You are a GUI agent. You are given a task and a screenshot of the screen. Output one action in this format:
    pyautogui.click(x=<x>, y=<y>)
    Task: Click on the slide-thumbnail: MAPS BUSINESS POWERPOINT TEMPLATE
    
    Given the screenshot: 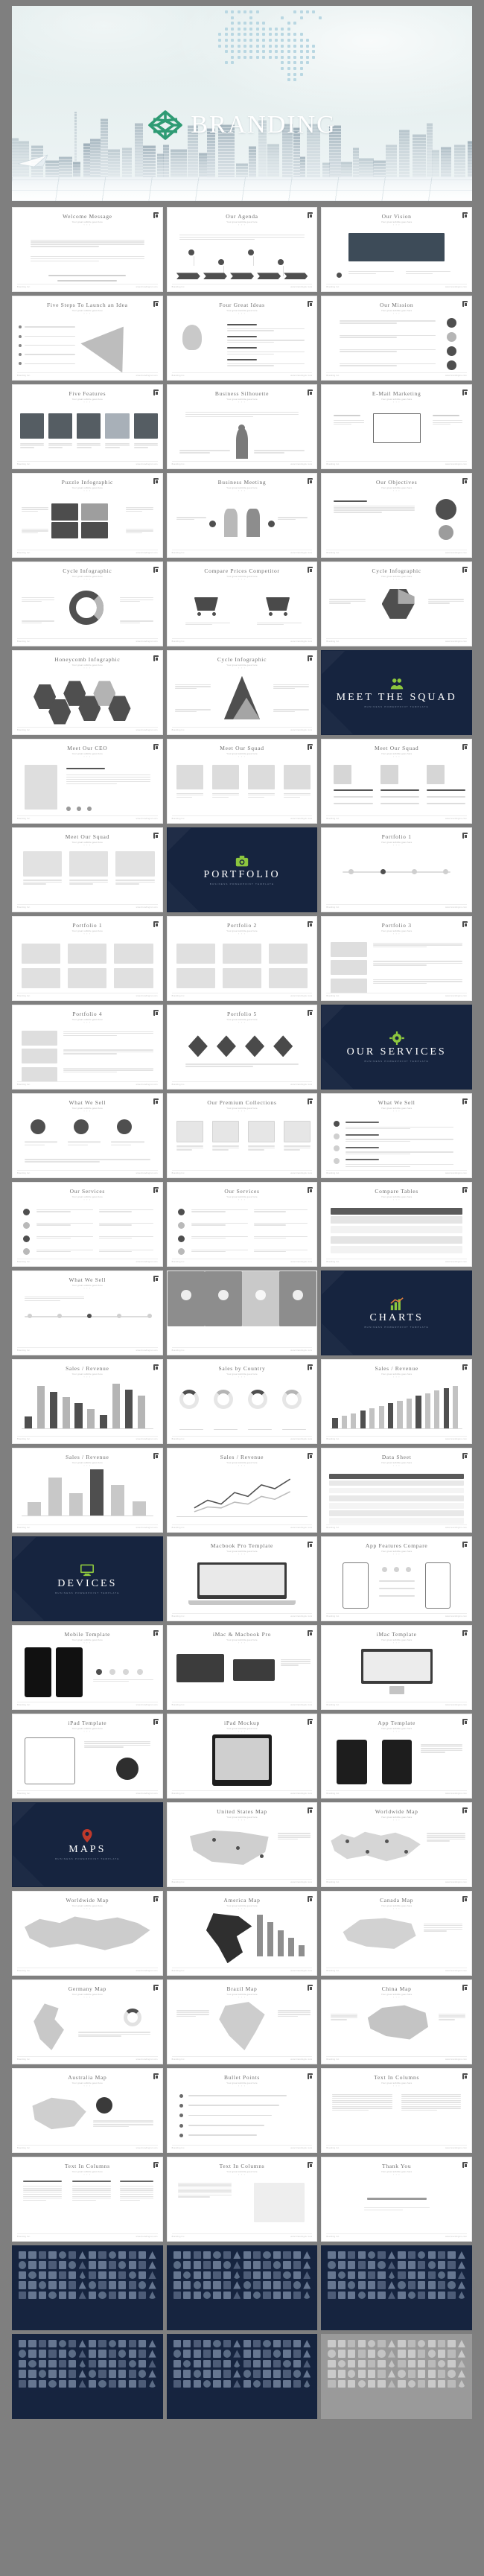 What is the action you would take?
    pyautogui.click(x=87, y=1844)
    